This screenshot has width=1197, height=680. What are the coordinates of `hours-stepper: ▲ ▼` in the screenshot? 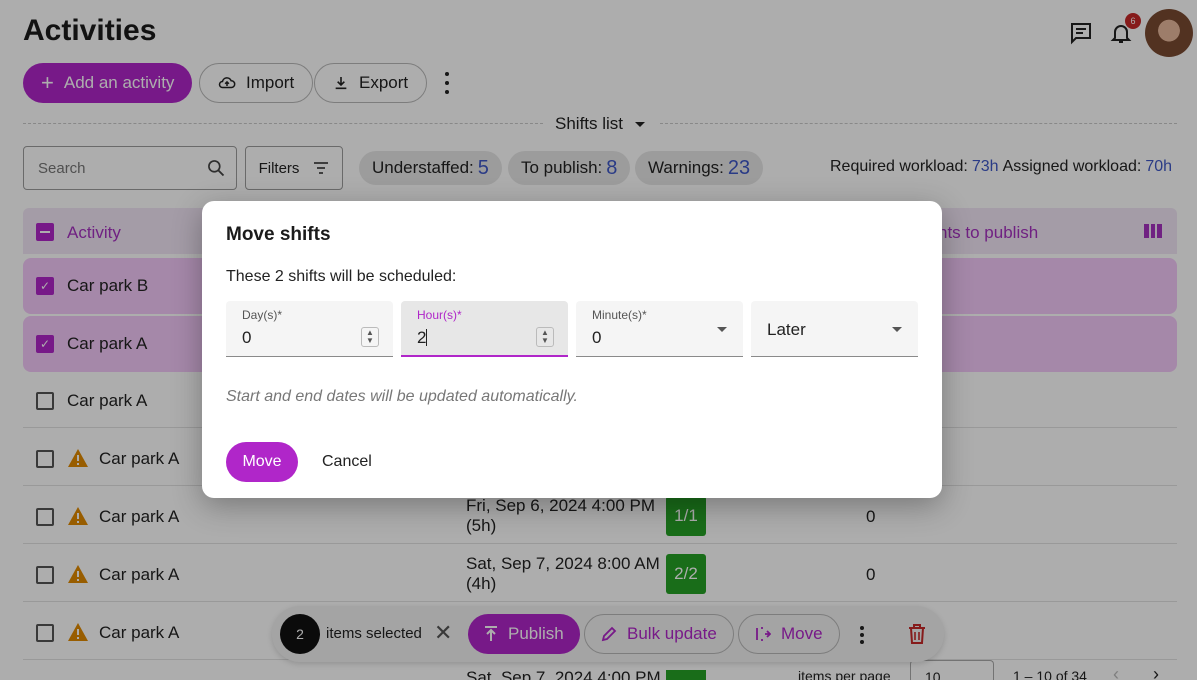 It's located at (545, 337).